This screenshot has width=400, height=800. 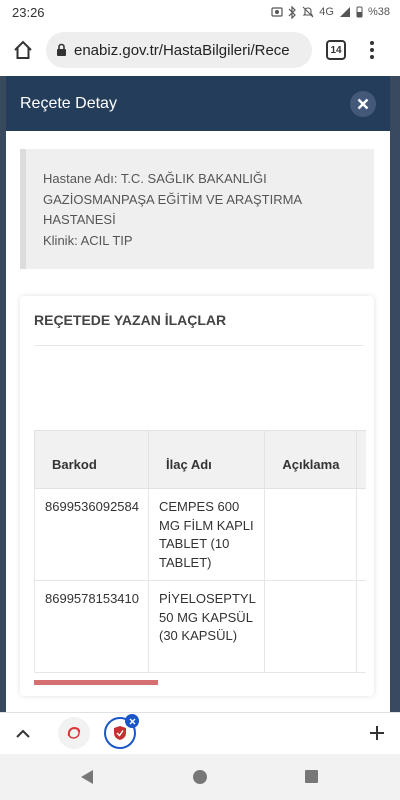 What do you see at coordinates (61, 49) in the screenshot?
I see `lock-icon` at bounding box center [61, 49].